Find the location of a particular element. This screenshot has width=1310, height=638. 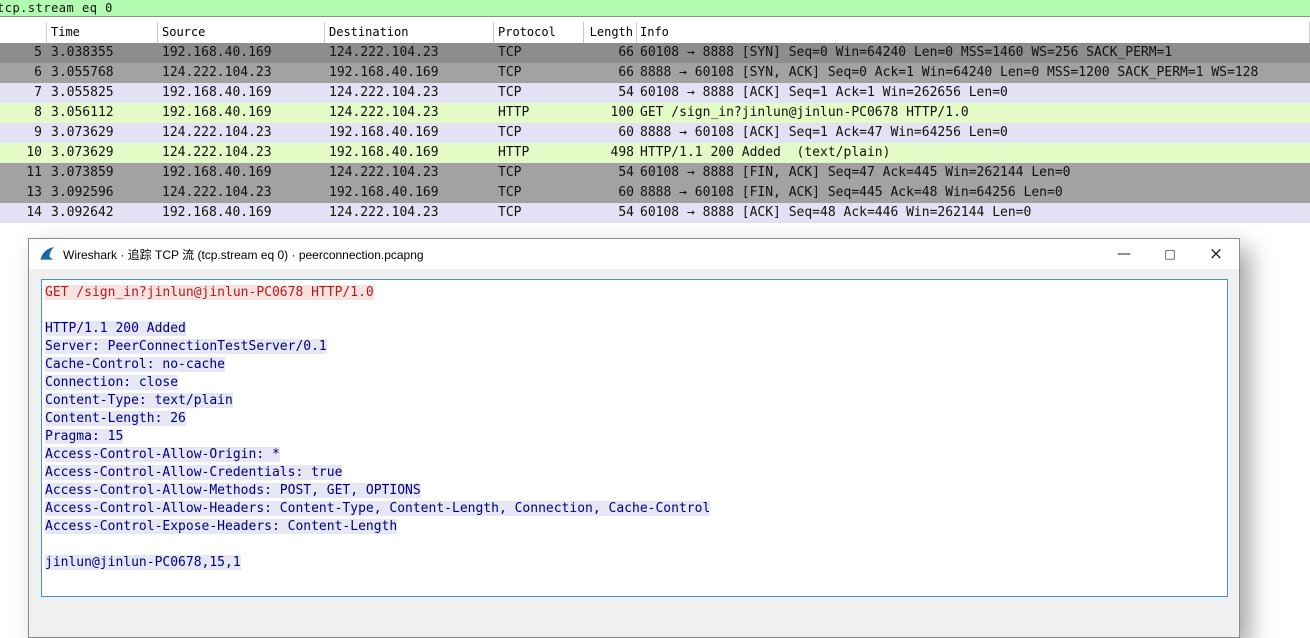

column-header-length: Length is located at coordinates (610, 32).